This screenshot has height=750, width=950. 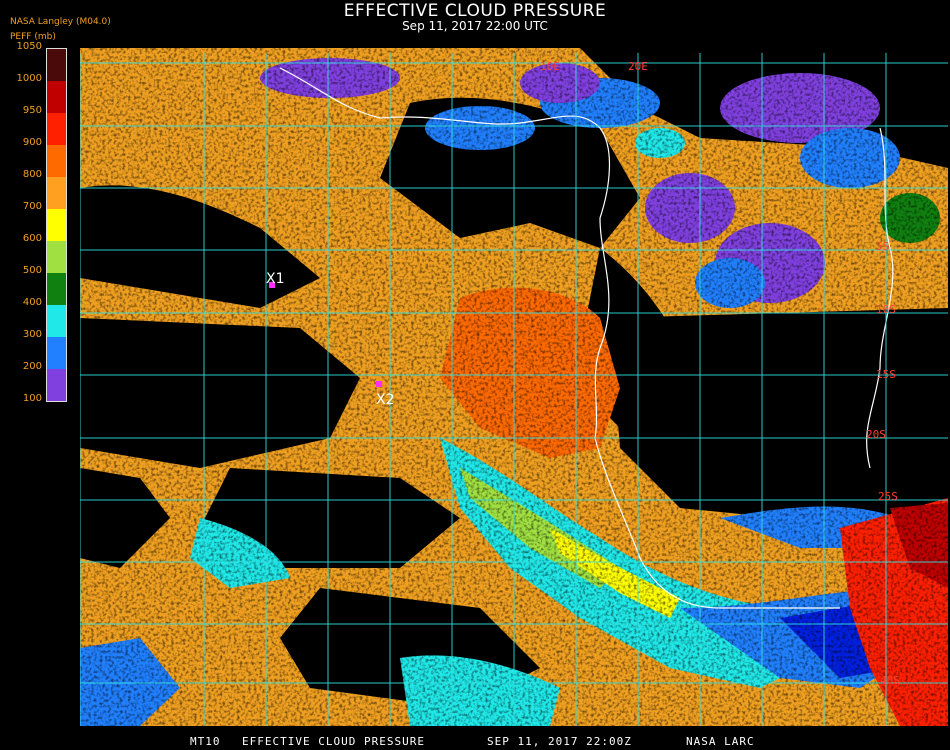 I want to click on footer-product: MT10, so click(x=205, y=741).